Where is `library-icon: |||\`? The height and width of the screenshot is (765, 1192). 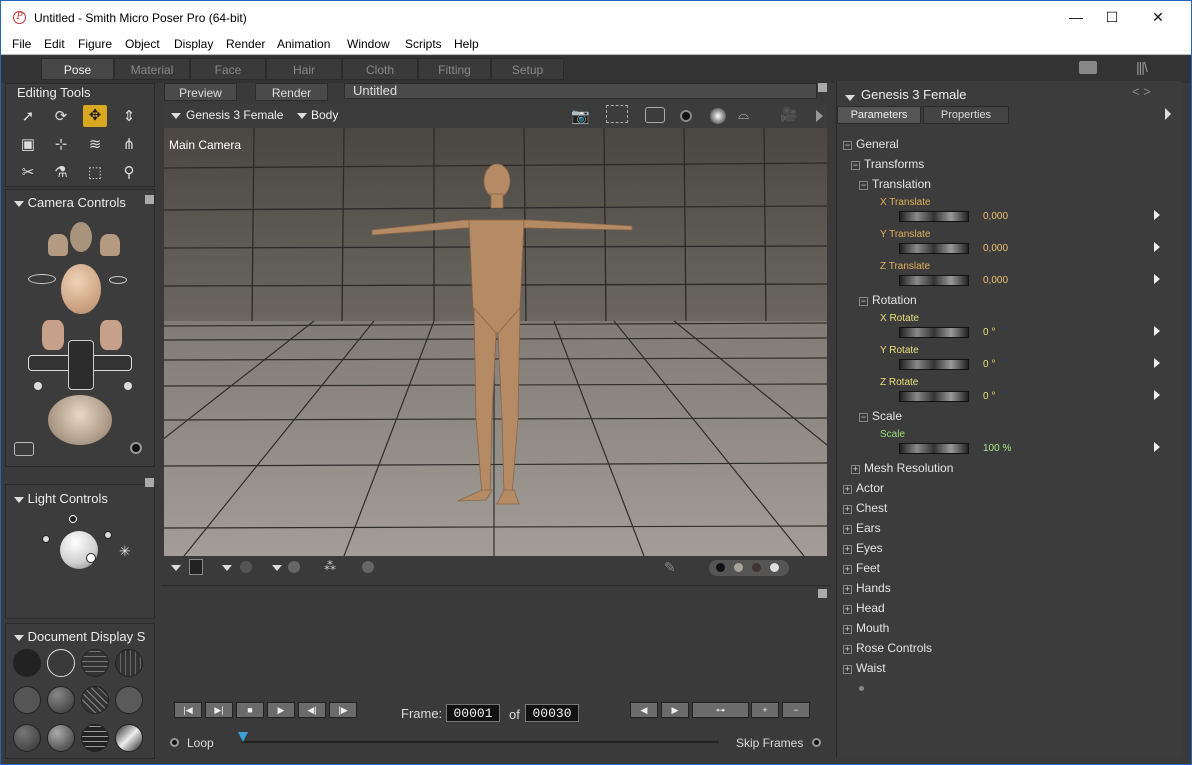
library-icon: |||\ is located at coordinates (1148, 67).